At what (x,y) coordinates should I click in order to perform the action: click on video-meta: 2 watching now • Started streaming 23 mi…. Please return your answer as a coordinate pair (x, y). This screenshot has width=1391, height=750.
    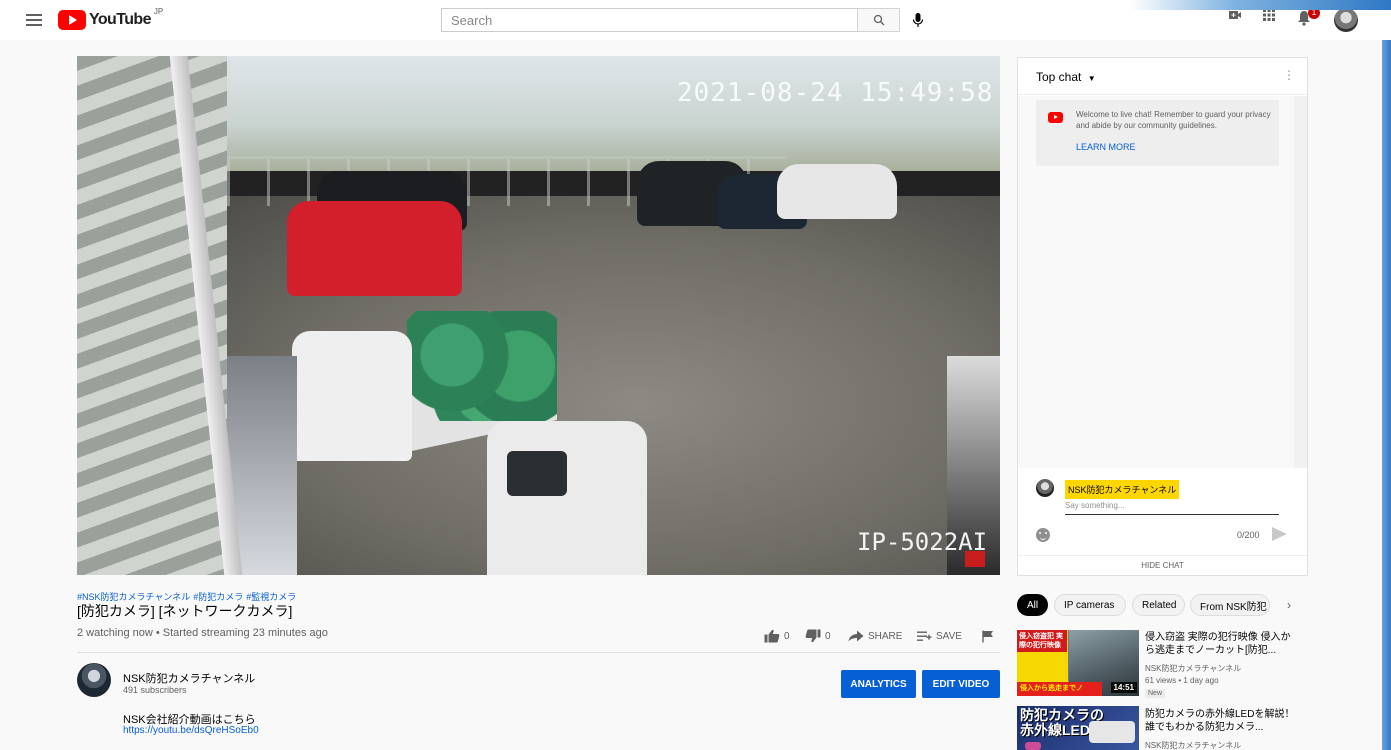
    Looking at the image, I should click on (202, 633).